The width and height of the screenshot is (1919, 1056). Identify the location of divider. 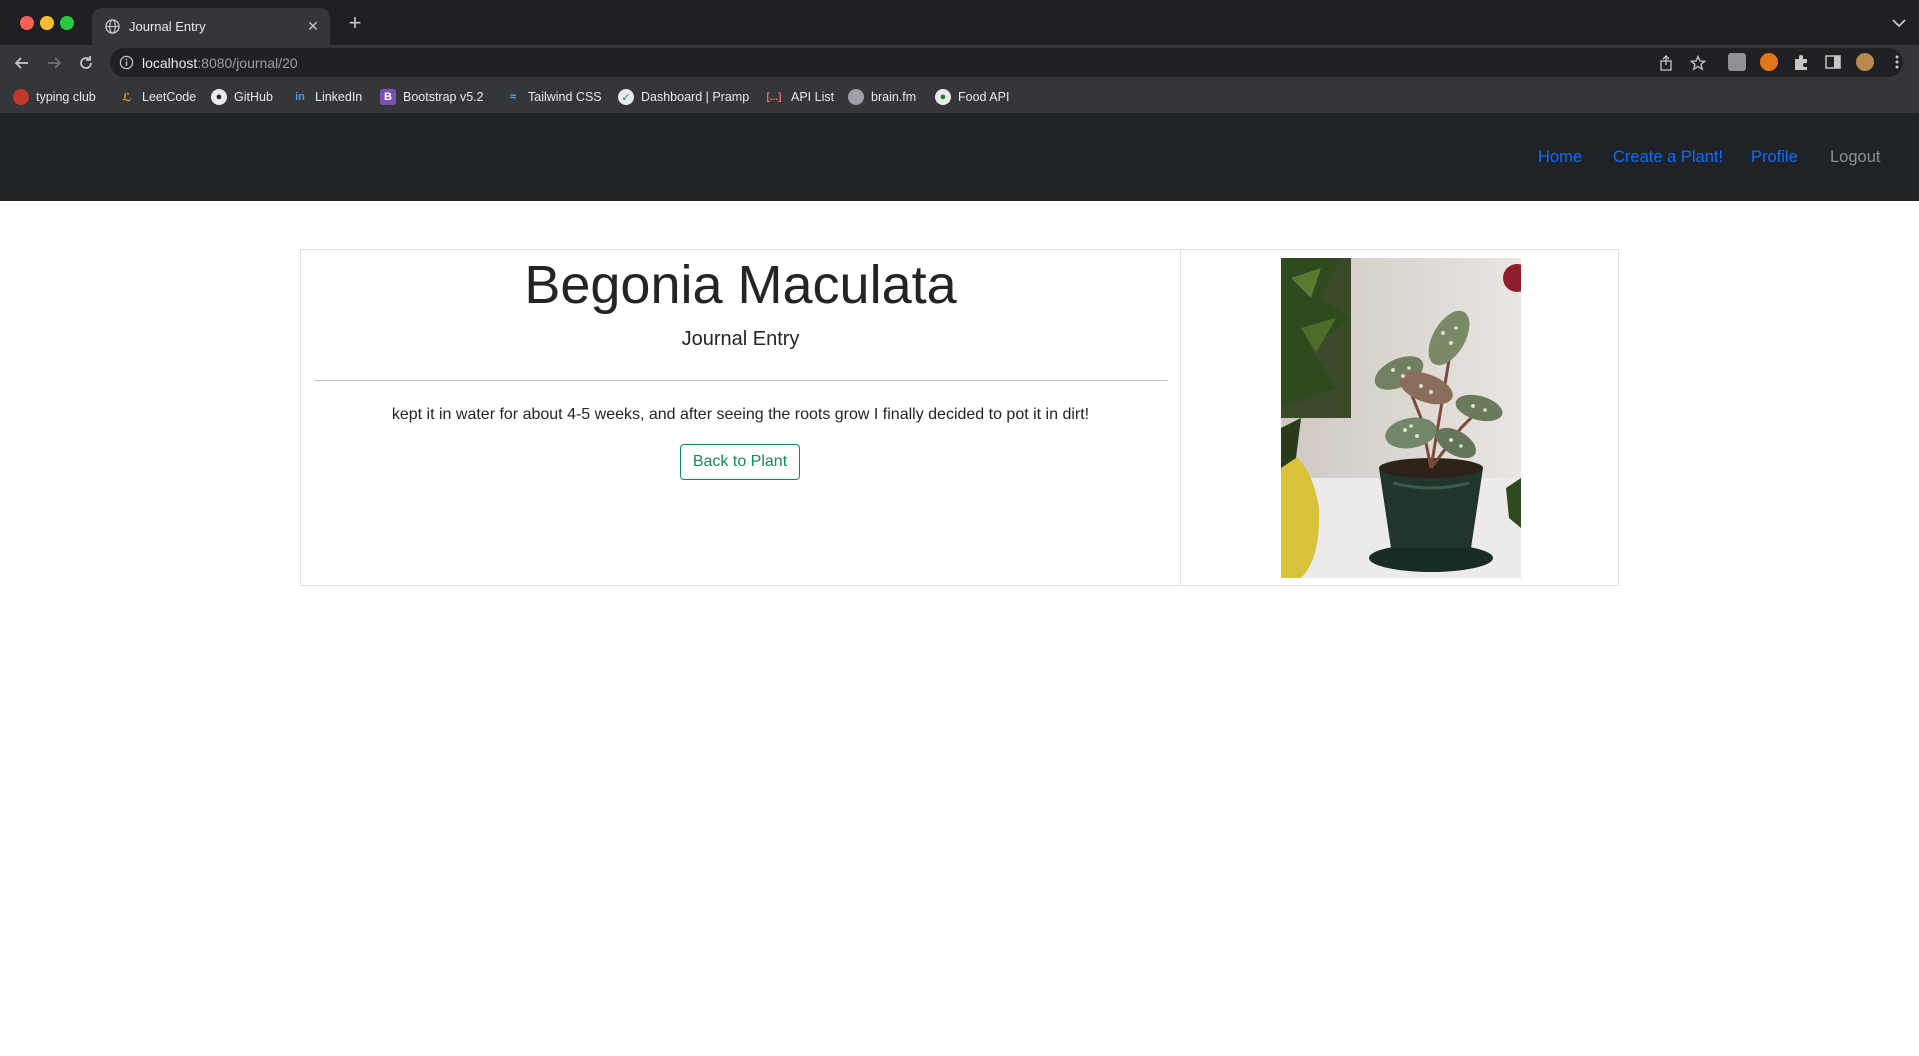
(740, 380).